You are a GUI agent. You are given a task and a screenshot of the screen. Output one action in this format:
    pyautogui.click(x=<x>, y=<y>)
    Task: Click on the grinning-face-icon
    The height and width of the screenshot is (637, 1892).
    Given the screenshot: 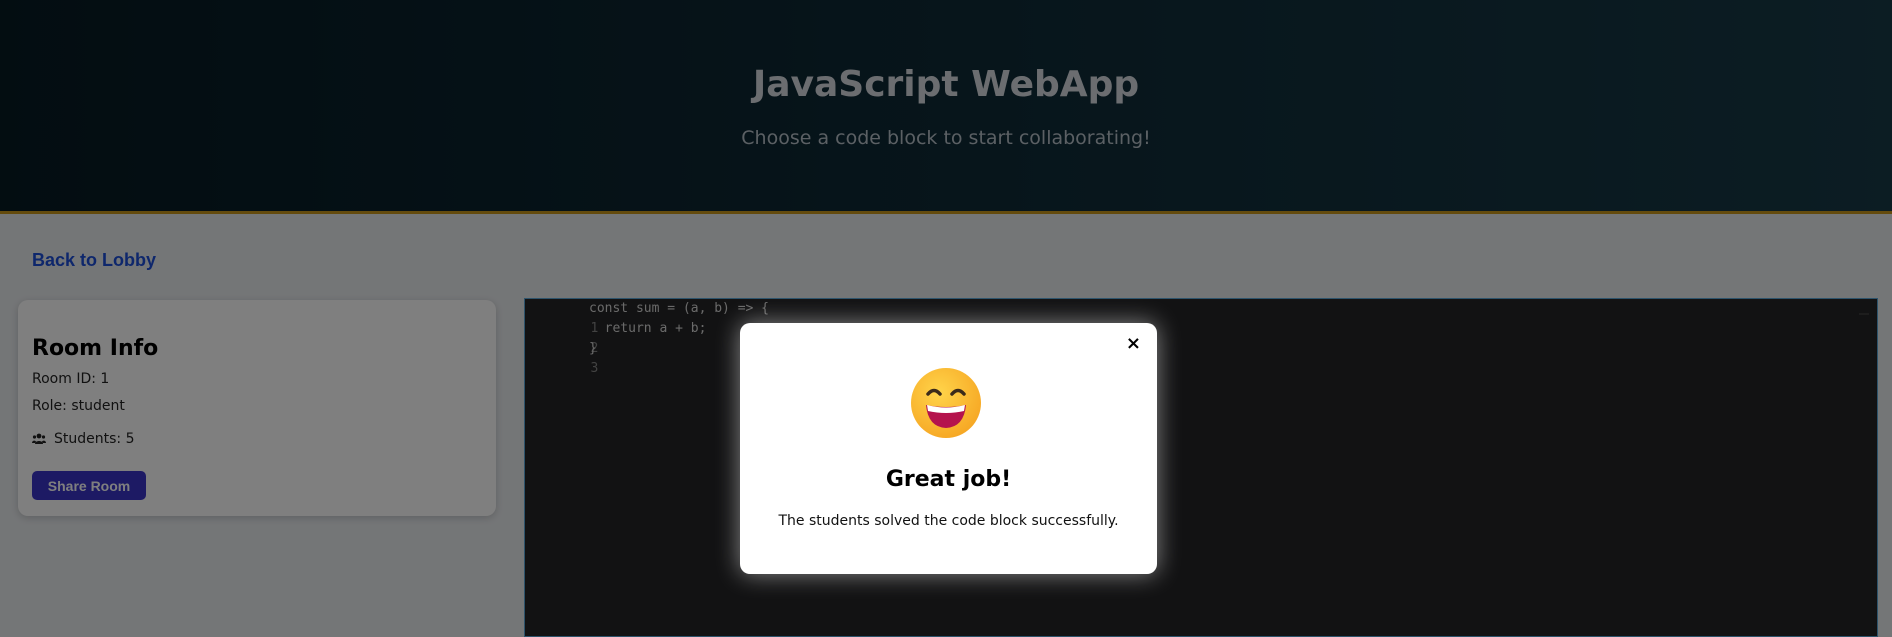 What is the action you would take?
    pyautogui.click(x=946, y=403)
    